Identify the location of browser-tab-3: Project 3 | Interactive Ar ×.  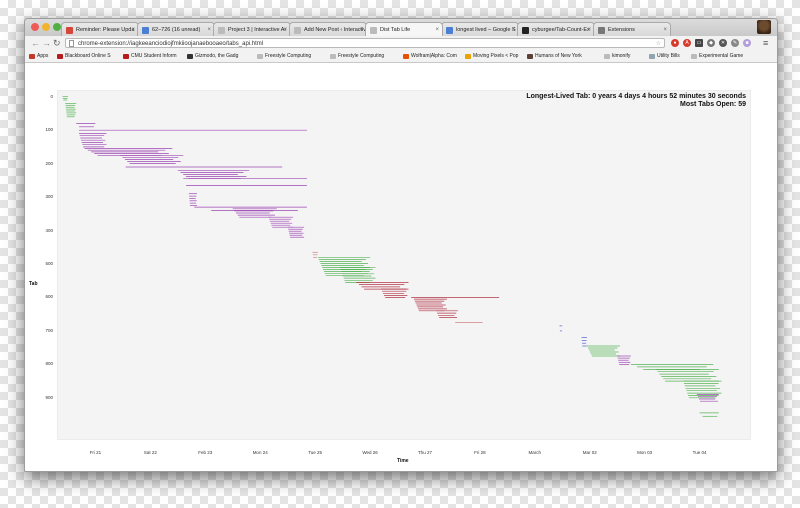
(252, 29).